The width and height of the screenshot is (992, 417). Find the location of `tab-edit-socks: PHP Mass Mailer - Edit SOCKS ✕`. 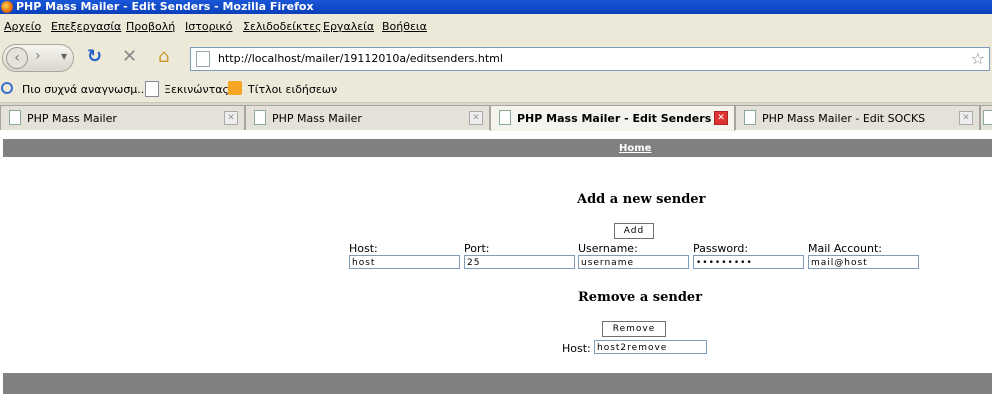

tab-edit-socks: PHP Mass Mailer - Edit SOCKS ✕ is located at coordinates (857, 117).